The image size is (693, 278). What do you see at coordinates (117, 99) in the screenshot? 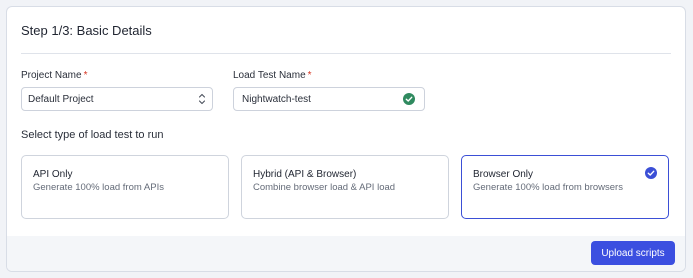
I see `project-name-select: Default Project` at bounding box center [117, 99].